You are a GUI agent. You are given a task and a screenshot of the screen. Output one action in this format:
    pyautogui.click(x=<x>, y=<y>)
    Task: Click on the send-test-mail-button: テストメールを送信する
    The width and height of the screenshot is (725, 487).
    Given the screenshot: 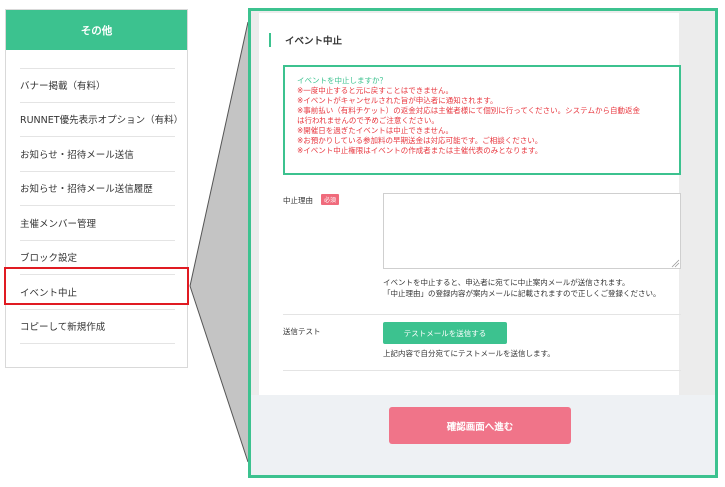 What is the action you would take?
    pyautogui.click(x=445, y=333)
    